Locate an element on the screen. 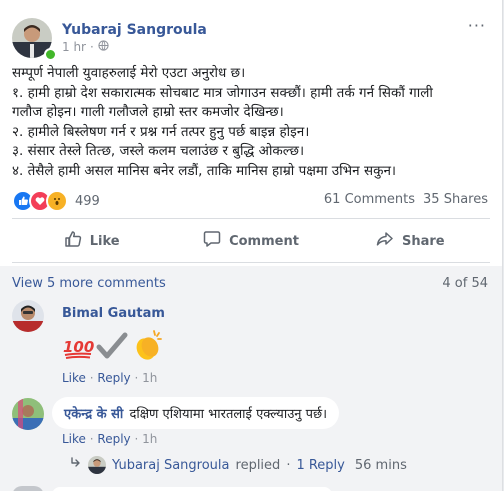  like-button: Like is located at coordinates (91, 241).